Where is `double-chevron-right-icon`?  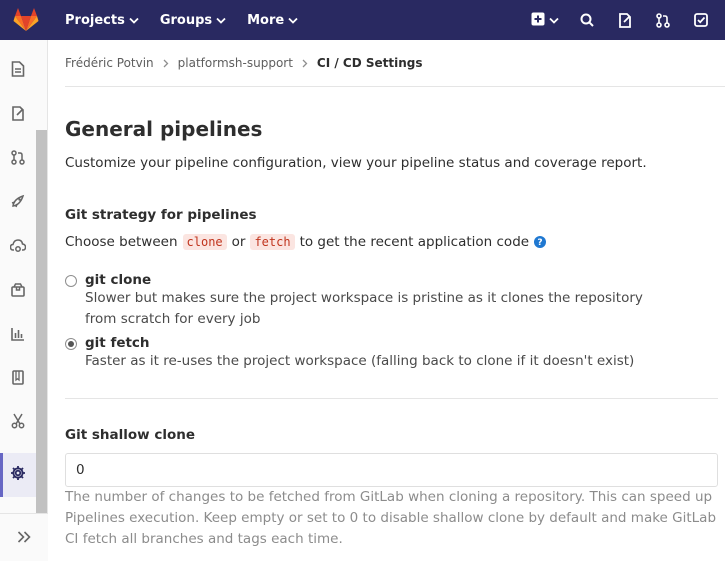
double-chevron-right-icon is located at coordinates (24, 537).